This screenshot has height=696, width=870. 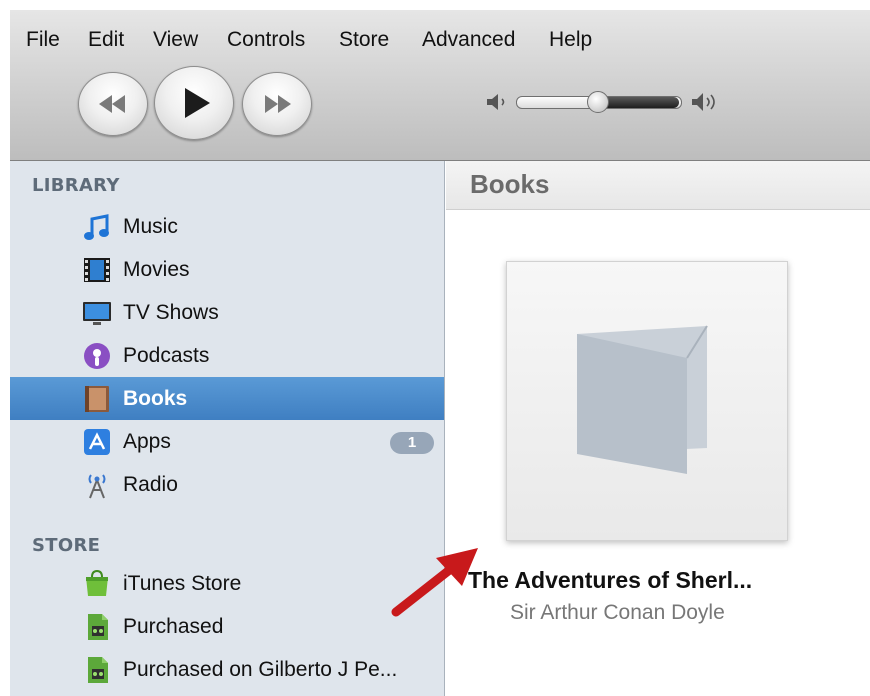 What do you see at coordinates (97, 582) in the screenshot?
I see `itunes-store-icon` at bounding box center [97, 582].